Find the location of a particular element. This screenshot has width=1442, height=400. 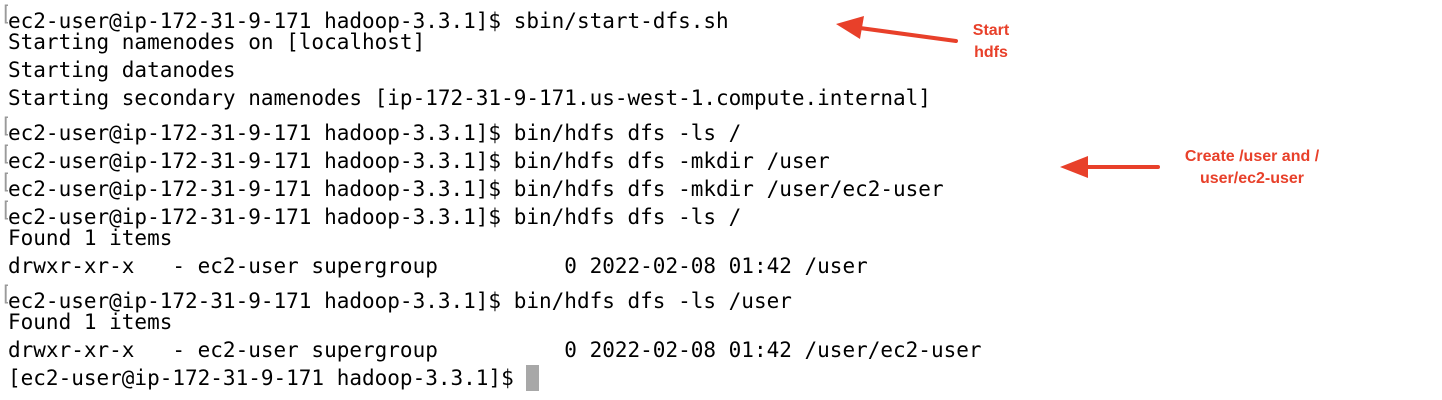

arrow-create-user-icon is located at coordinates (1110, 167).